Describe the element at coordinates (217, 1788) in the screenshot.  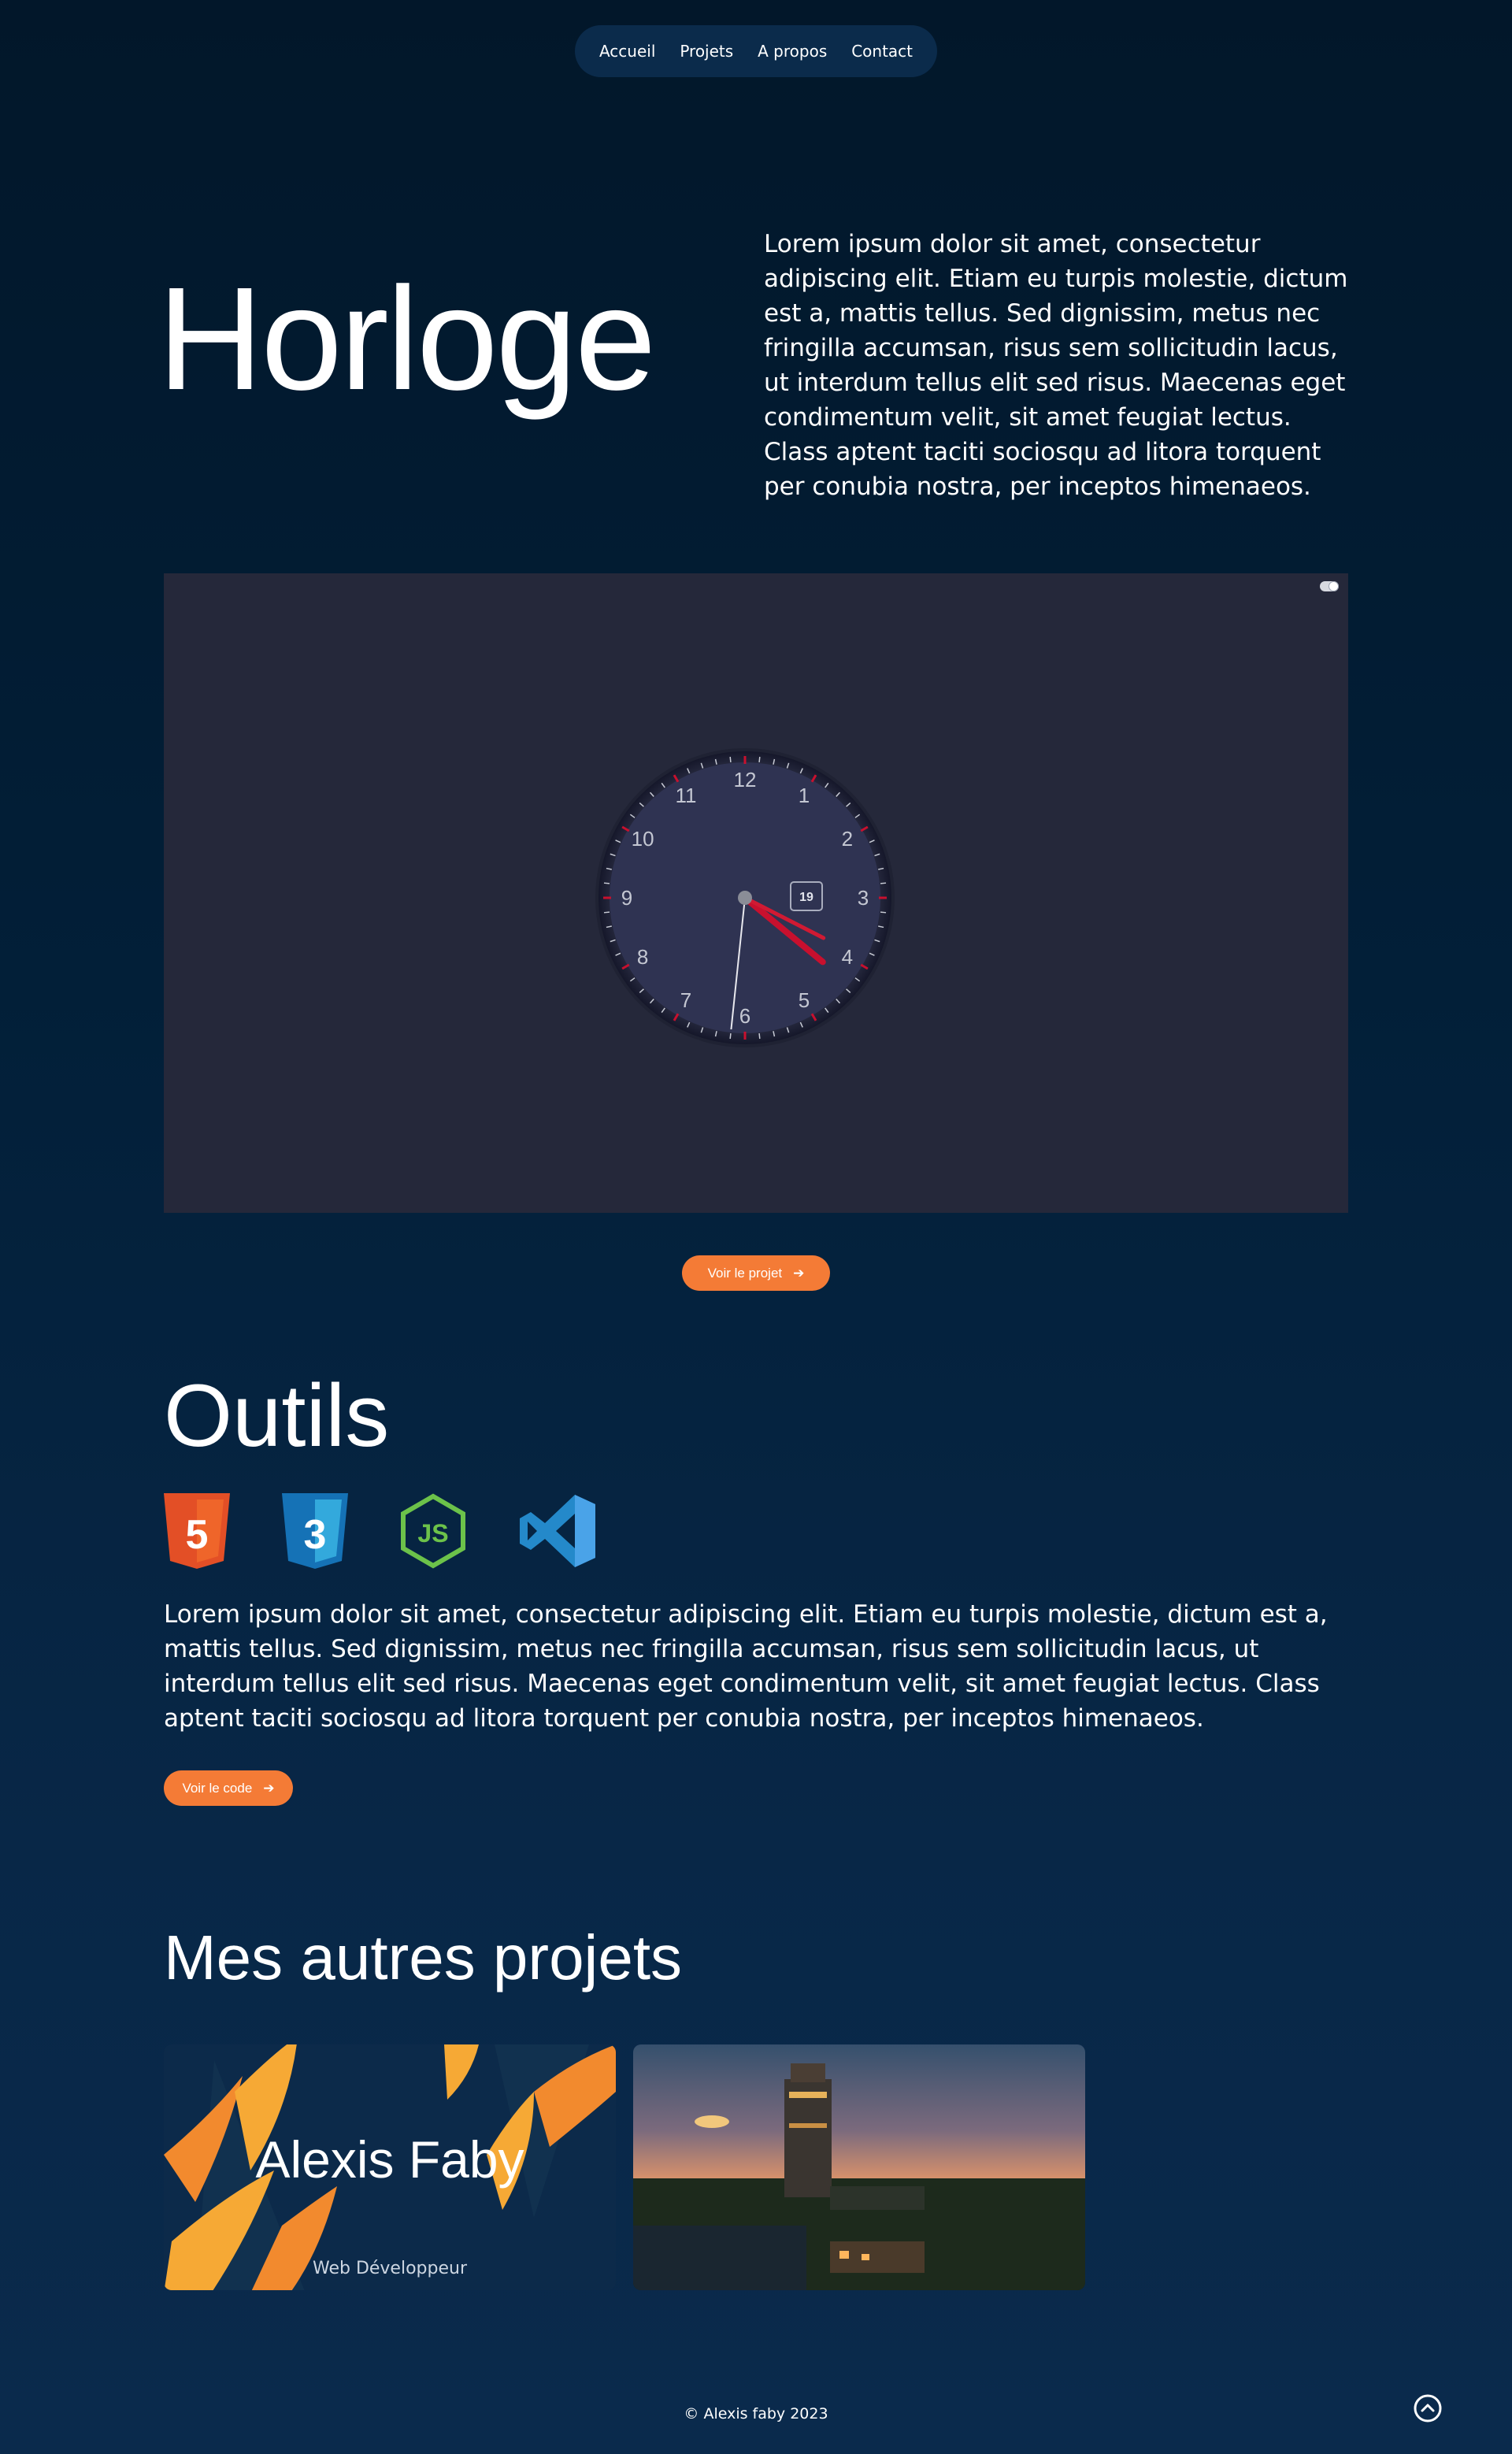
I see `view-code-label: Voir le code` at that location.